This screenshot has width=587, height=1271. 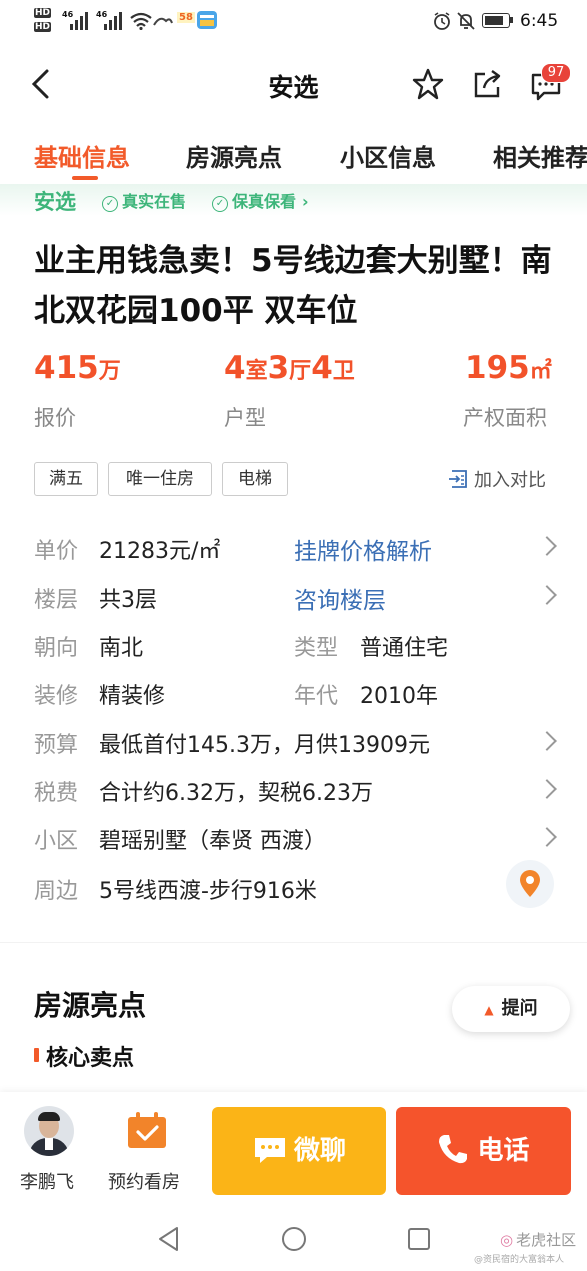 I want to click on nearby-value: 5号线西渡-步行916米, so click(x=208, y=891).